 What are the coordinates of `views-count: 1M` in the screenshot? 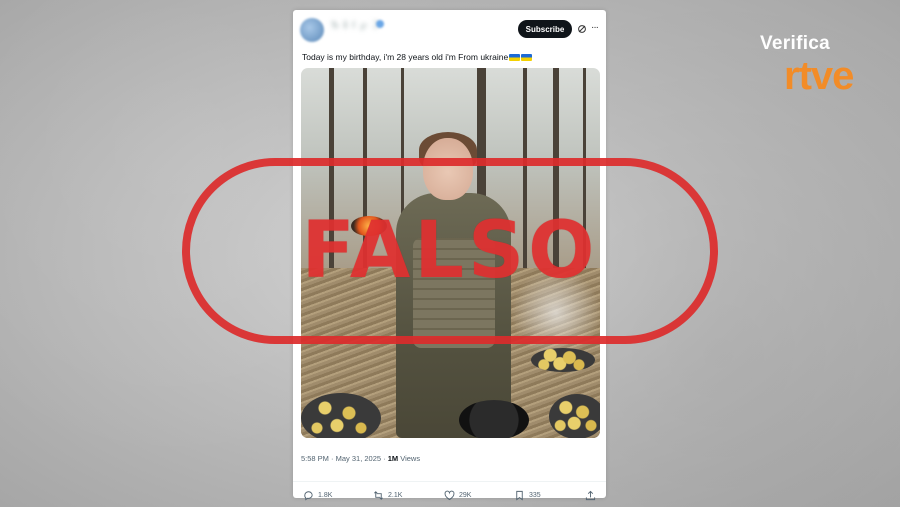 It's located at (393, 458).